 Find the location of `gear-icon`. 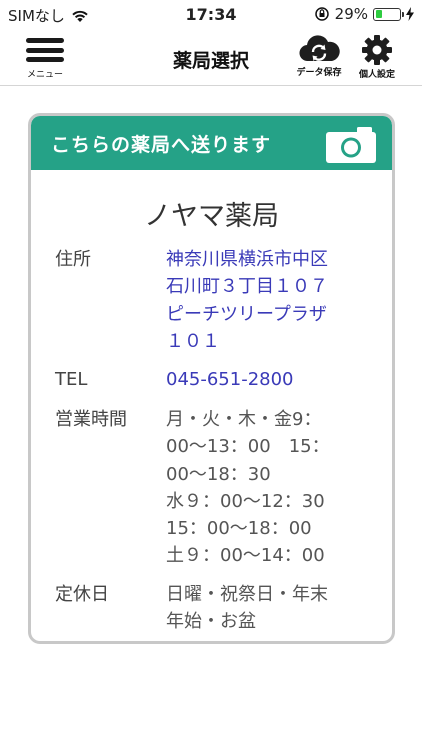

gear-icon is located at coordinates (377, 50).